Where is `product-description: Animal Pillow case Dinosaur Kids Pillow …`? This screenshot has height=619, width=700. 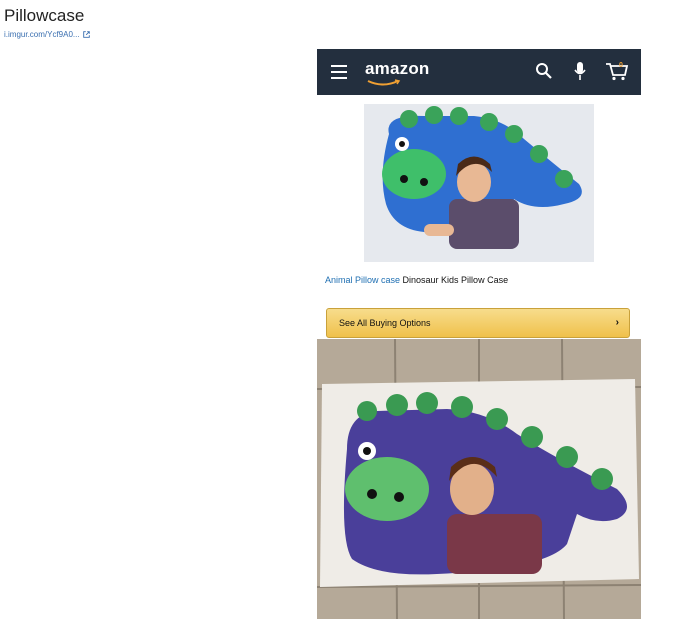
product-description: Animal Pillow case Dinosaur Kids Pillow … is located at coordinates (416, 280).